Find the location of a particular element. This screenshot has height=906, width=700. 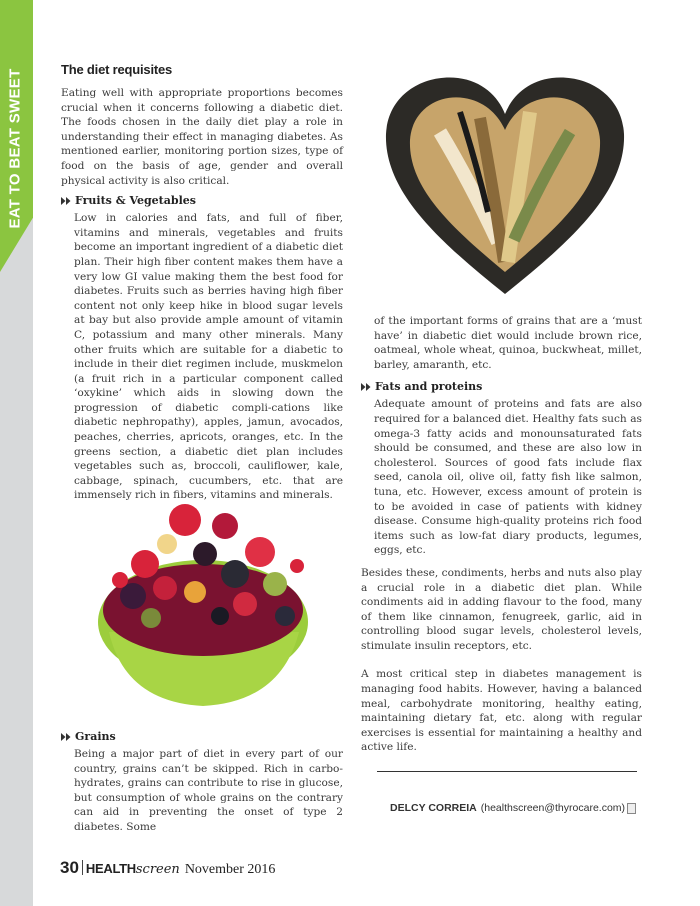

end-mark-icon is located at coordinates (632, 808).